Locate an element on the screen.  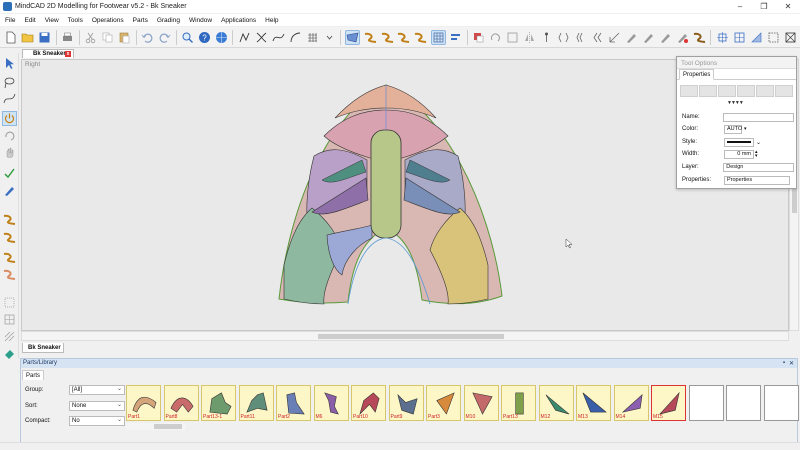
layer-select: Design is located at coordinates (758, 167).